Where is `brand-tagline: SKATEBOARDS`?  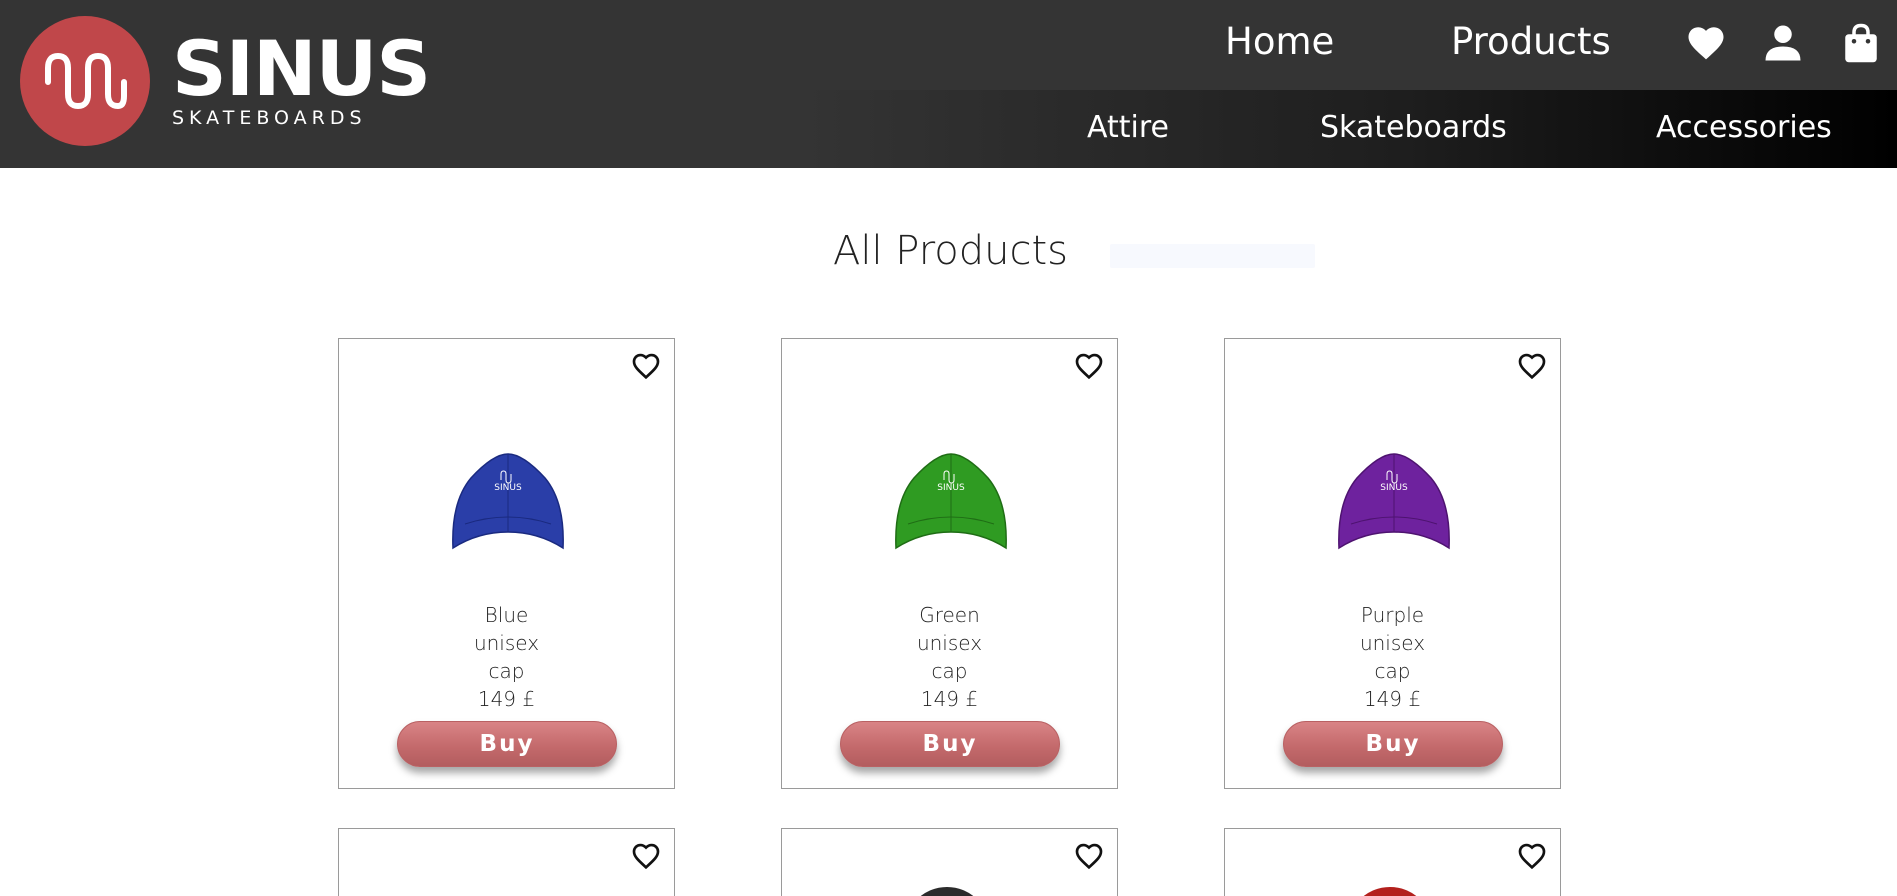
brand-tagline: SKATEBOARDS is located at coordinates (269, 118).